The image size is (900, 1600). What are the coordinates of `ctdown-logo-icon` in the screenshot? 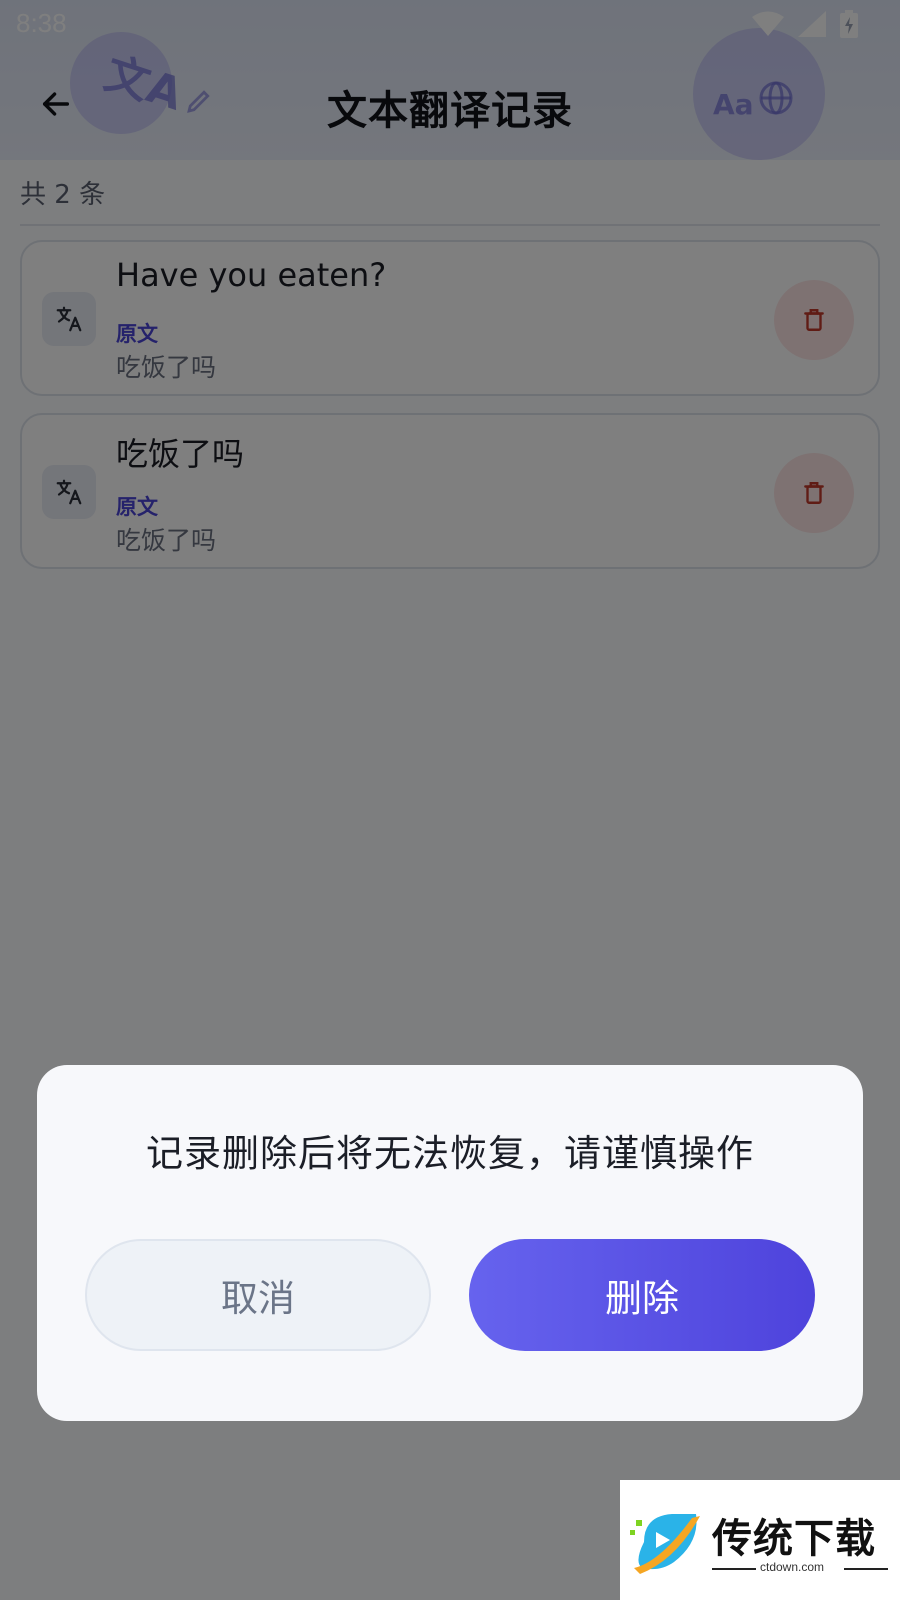 It's located at (668, 1542).